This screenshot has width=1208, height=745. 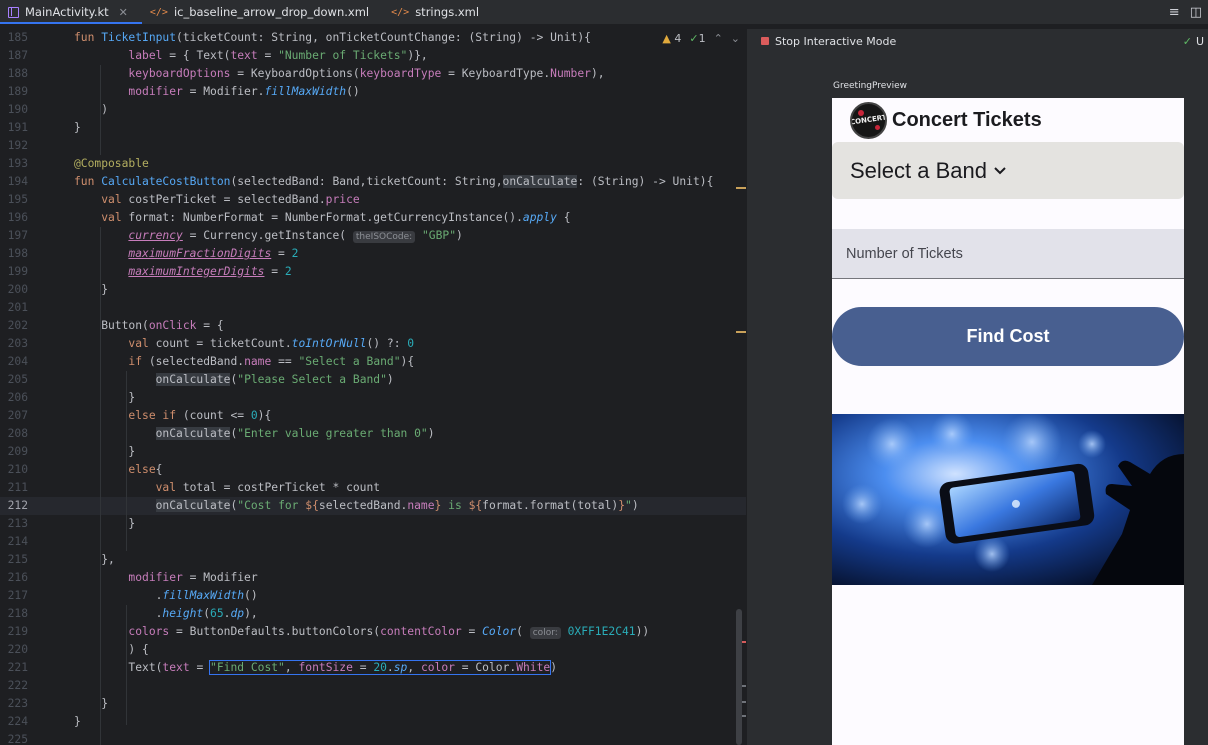 I want to click on code-line: 209 }, so click(x=373, y=452).